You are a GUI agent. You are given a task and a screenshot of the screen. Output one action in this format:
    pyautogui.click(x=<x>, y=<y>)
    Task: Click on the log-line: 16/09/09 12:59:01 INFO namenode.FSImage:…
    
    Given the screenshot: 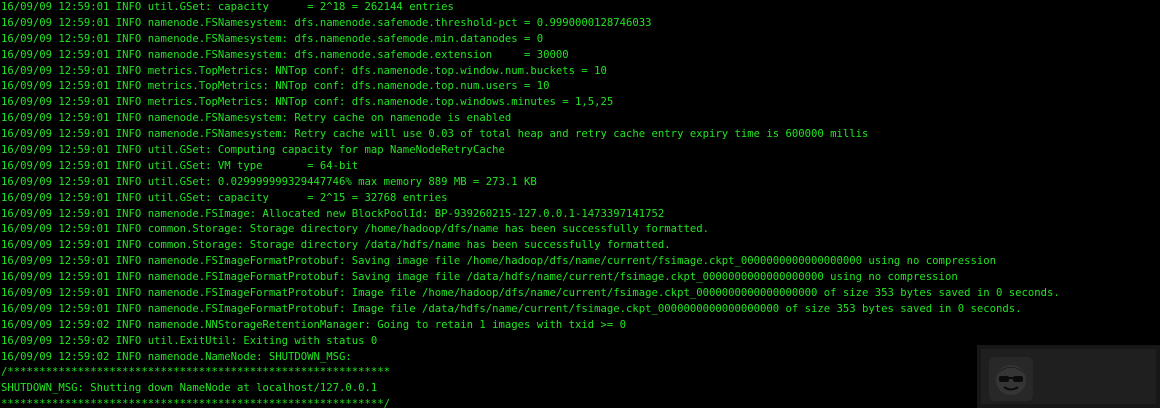 What is the action you would take?
    pyautogui.click(x=333, y=213)
    